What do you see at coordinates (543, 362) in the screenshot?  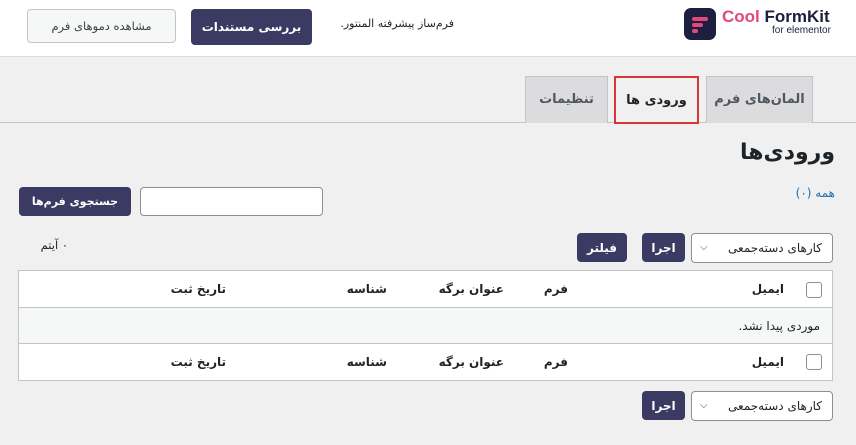 I see `column-form-footer: فرم` at bounding box center [543, 362].